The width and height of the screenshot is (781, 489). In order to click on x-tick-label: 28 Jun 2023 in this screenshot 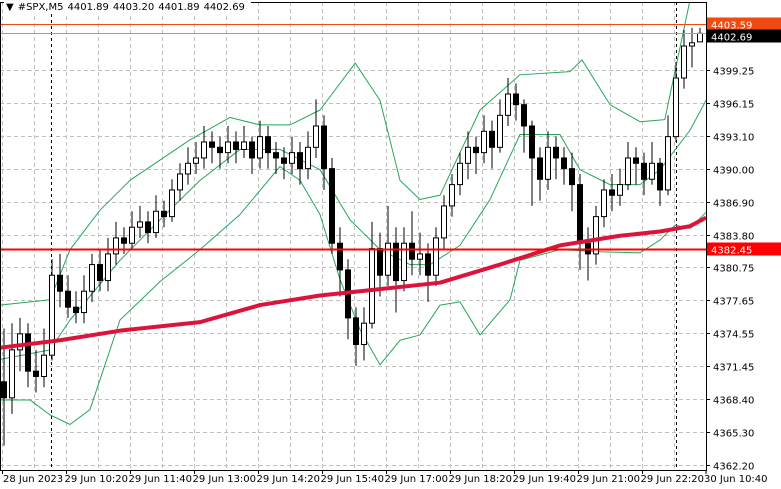, I will do `click(33, 479)`.